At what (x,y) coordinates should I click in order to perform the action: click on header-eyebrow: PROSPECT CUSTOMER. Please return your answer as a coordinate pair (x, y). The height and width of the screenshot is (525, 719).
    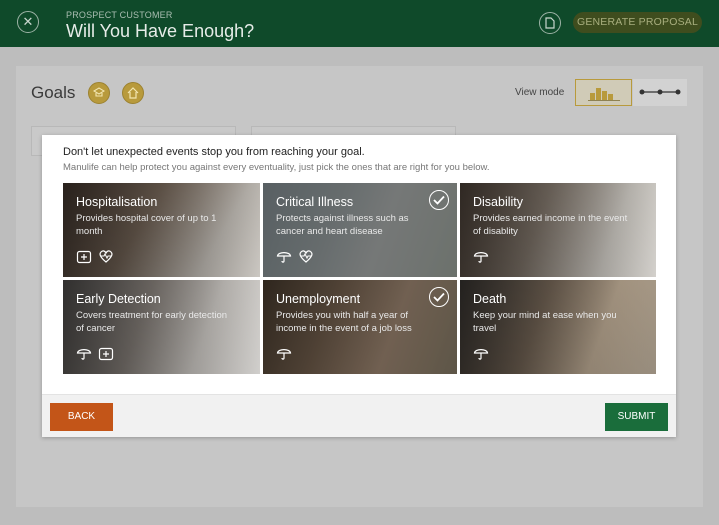
    Looking at the image, I should click on (119, 15).